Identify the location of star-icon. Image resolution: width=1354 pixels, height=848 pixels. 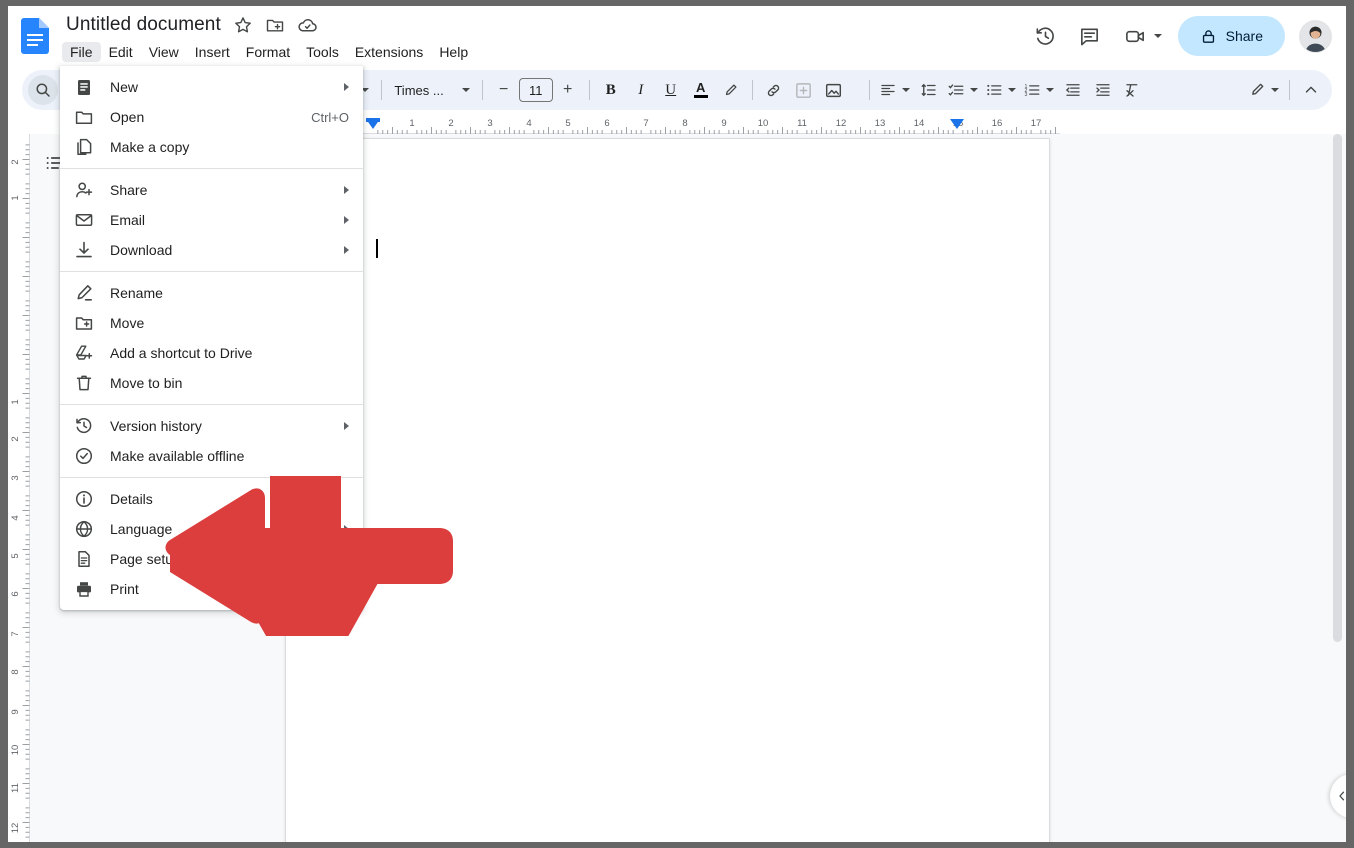
(243, 25).